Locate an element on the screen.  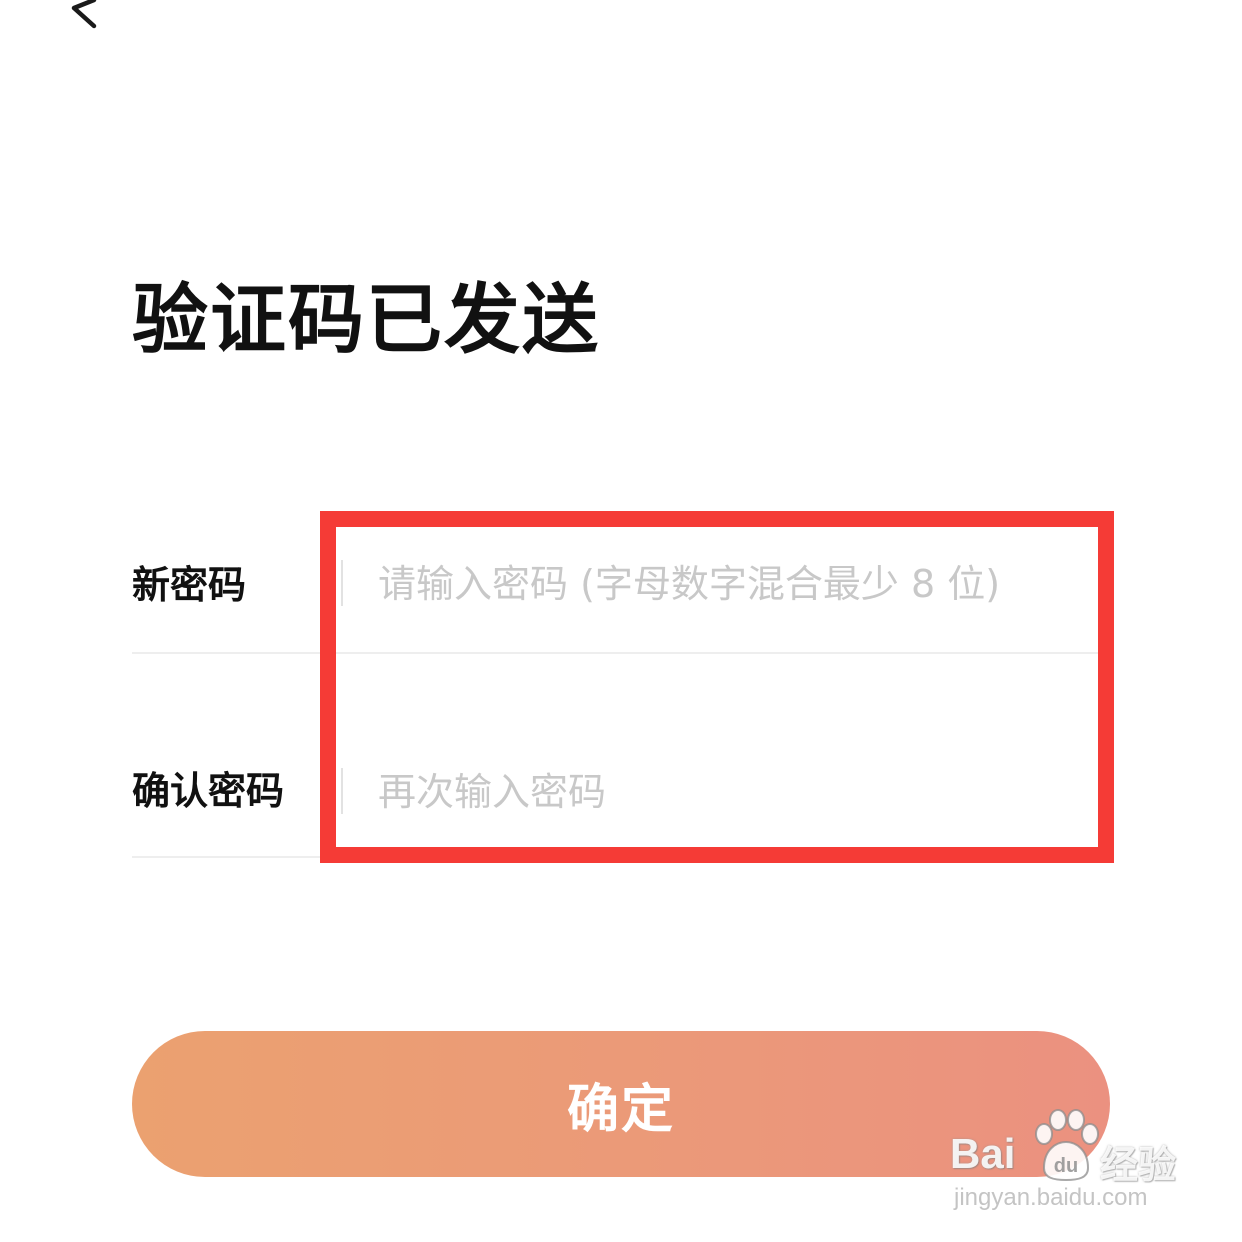
new-password-input is located at coordinates (728, 584).